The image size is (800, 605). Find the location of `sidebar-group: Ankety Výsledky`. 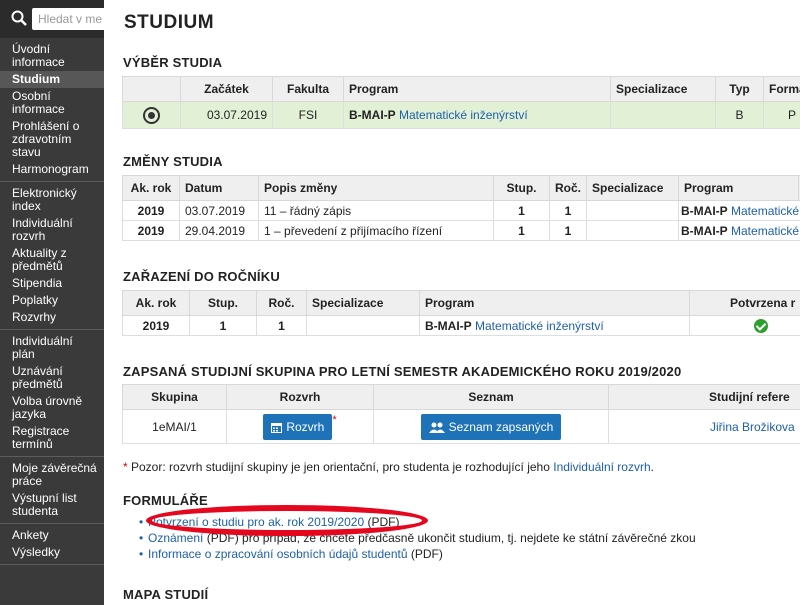

sidebar-group: Ankety Výsledky is located at coordinates (52, 544).